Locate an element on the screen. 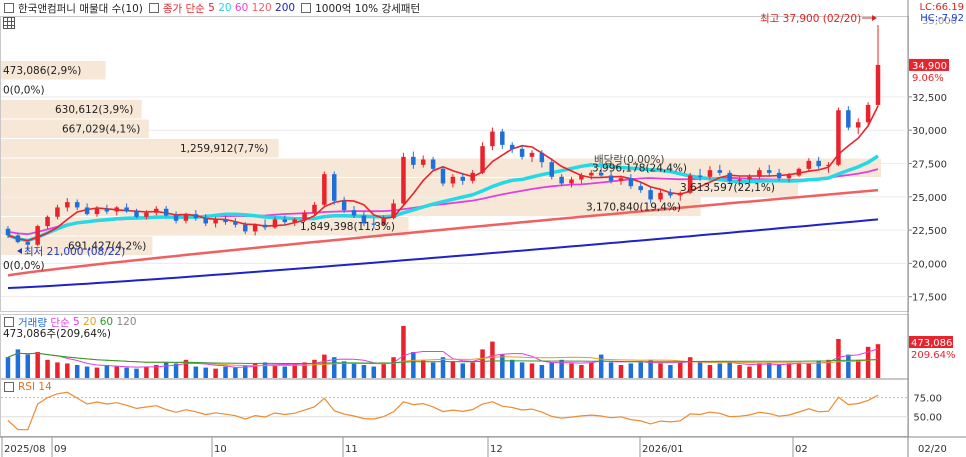  volume-profile-label: 667,029(4,1%) is located at coordinates (101, 130).